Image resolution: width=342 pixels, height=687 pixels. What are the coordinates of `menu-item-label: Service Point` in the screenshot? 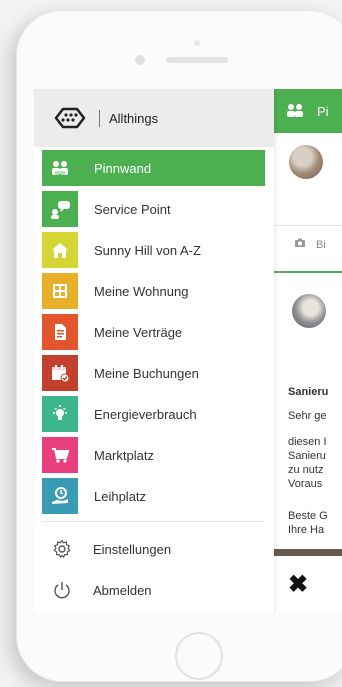 It's located at (132, 209).